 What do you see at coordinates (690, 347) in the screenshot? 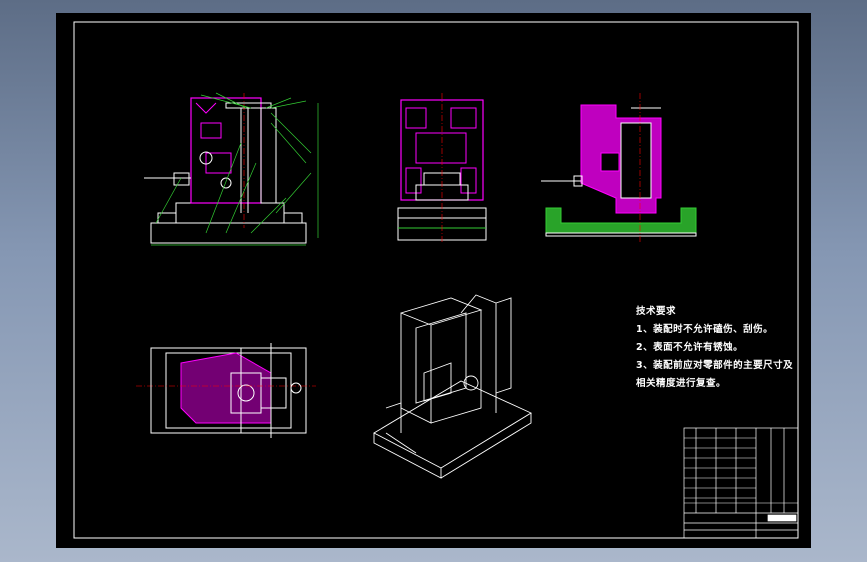
I see `note-2: 2、表面不允许有锈蚀。` at bounding box center [690, 347].